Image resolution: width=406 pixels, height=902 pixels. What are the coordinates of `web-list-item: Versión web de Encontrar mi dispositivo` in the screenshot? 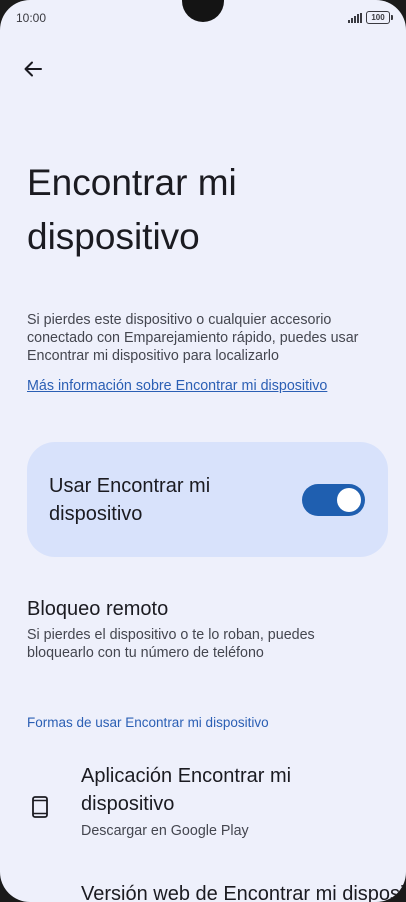 It's located at (216, 891).